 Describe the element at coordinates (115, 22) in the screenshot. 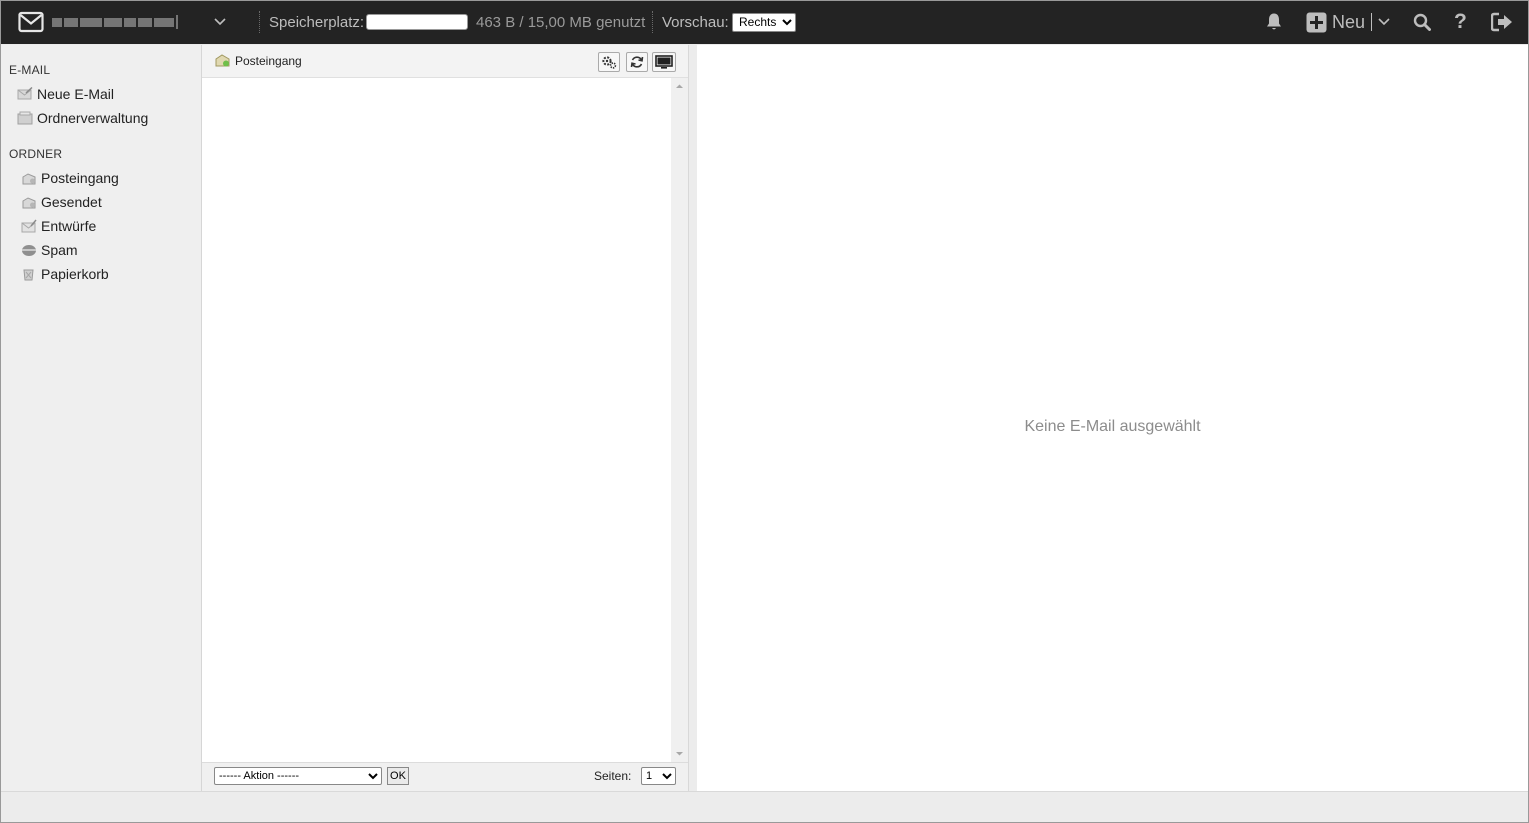

I see `account-selector` at that location.